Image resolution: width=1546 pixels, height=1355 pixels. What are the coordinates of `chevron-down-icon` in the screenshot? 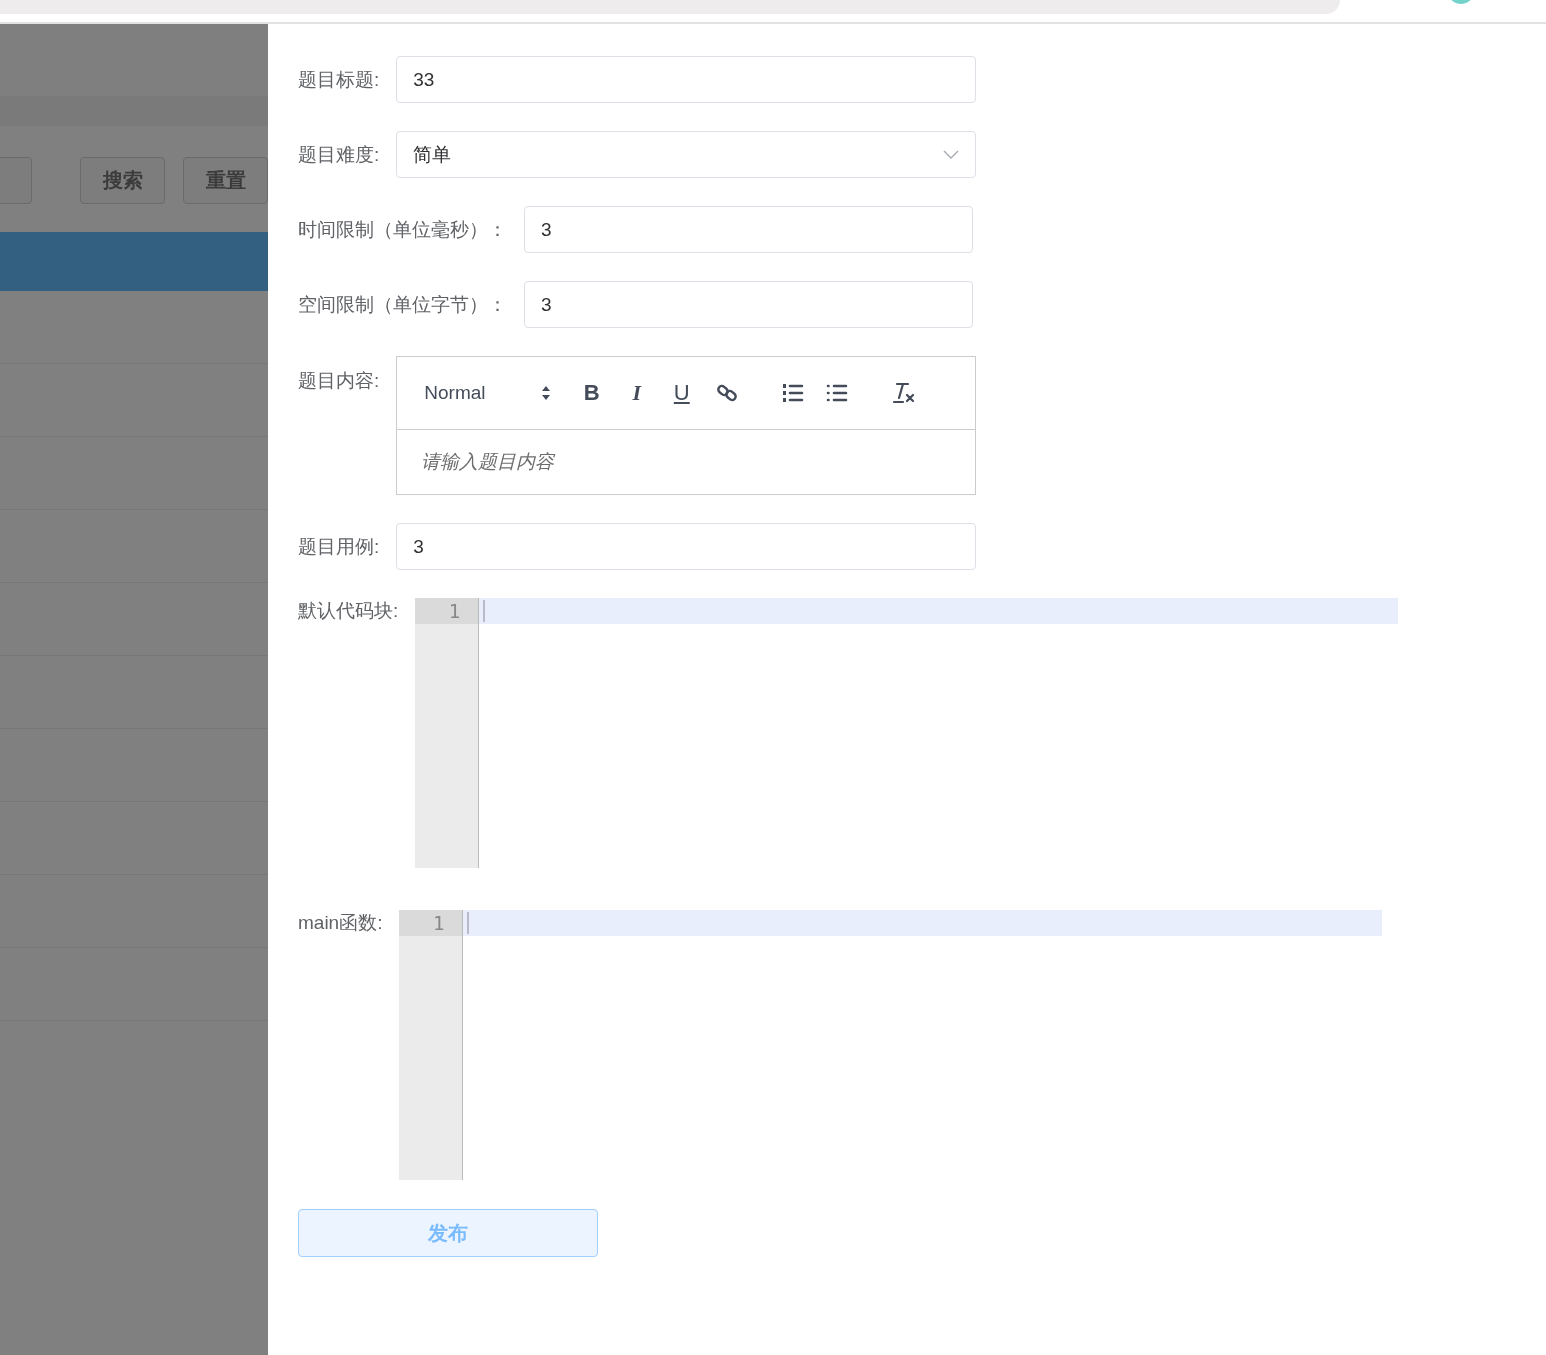 It's located at (951, 154).